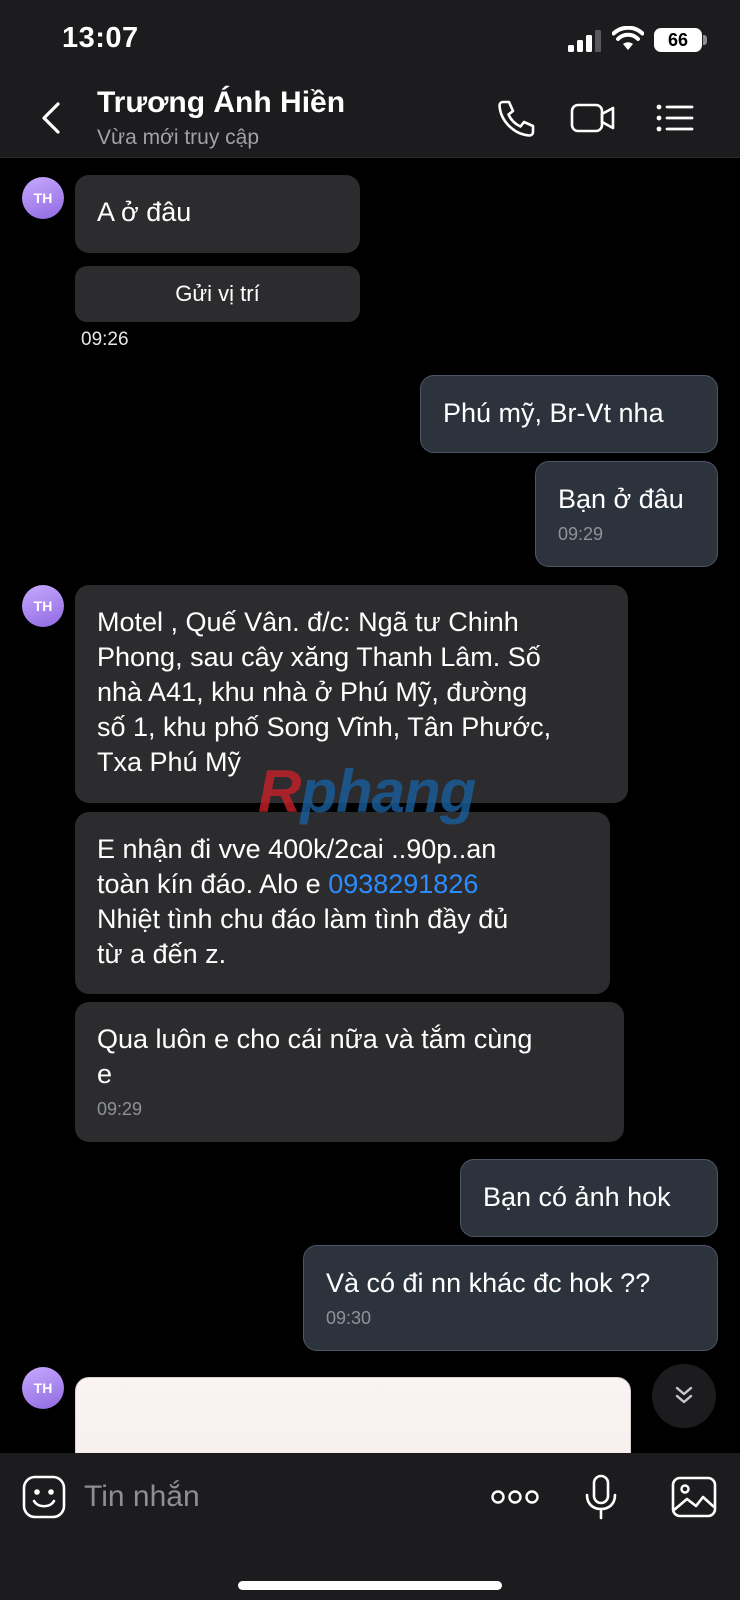  Describe the element at coordinates (315, 1056) in the screenshot. I see `message-text: Qua luôn e cho cái nữa và tắm cùng e` at that location.